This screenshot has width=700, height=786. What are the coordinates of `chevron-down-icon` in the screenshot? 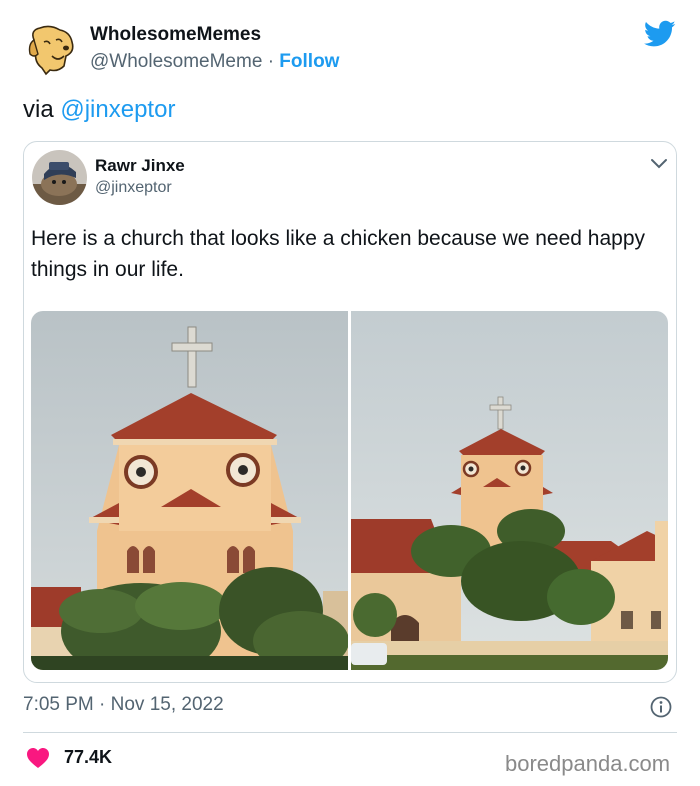 It's located at (659, 164).